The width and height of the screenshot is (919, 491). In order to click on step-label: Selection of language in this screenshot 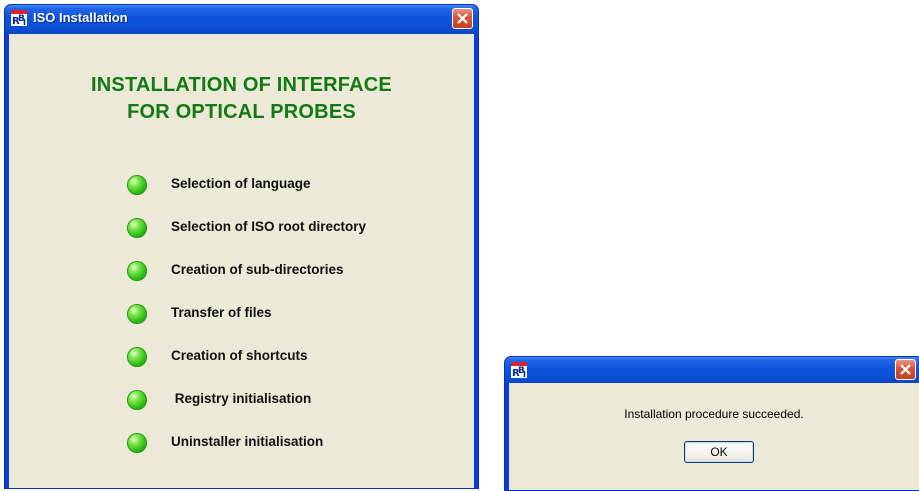, I will do `click(241, 183)`.